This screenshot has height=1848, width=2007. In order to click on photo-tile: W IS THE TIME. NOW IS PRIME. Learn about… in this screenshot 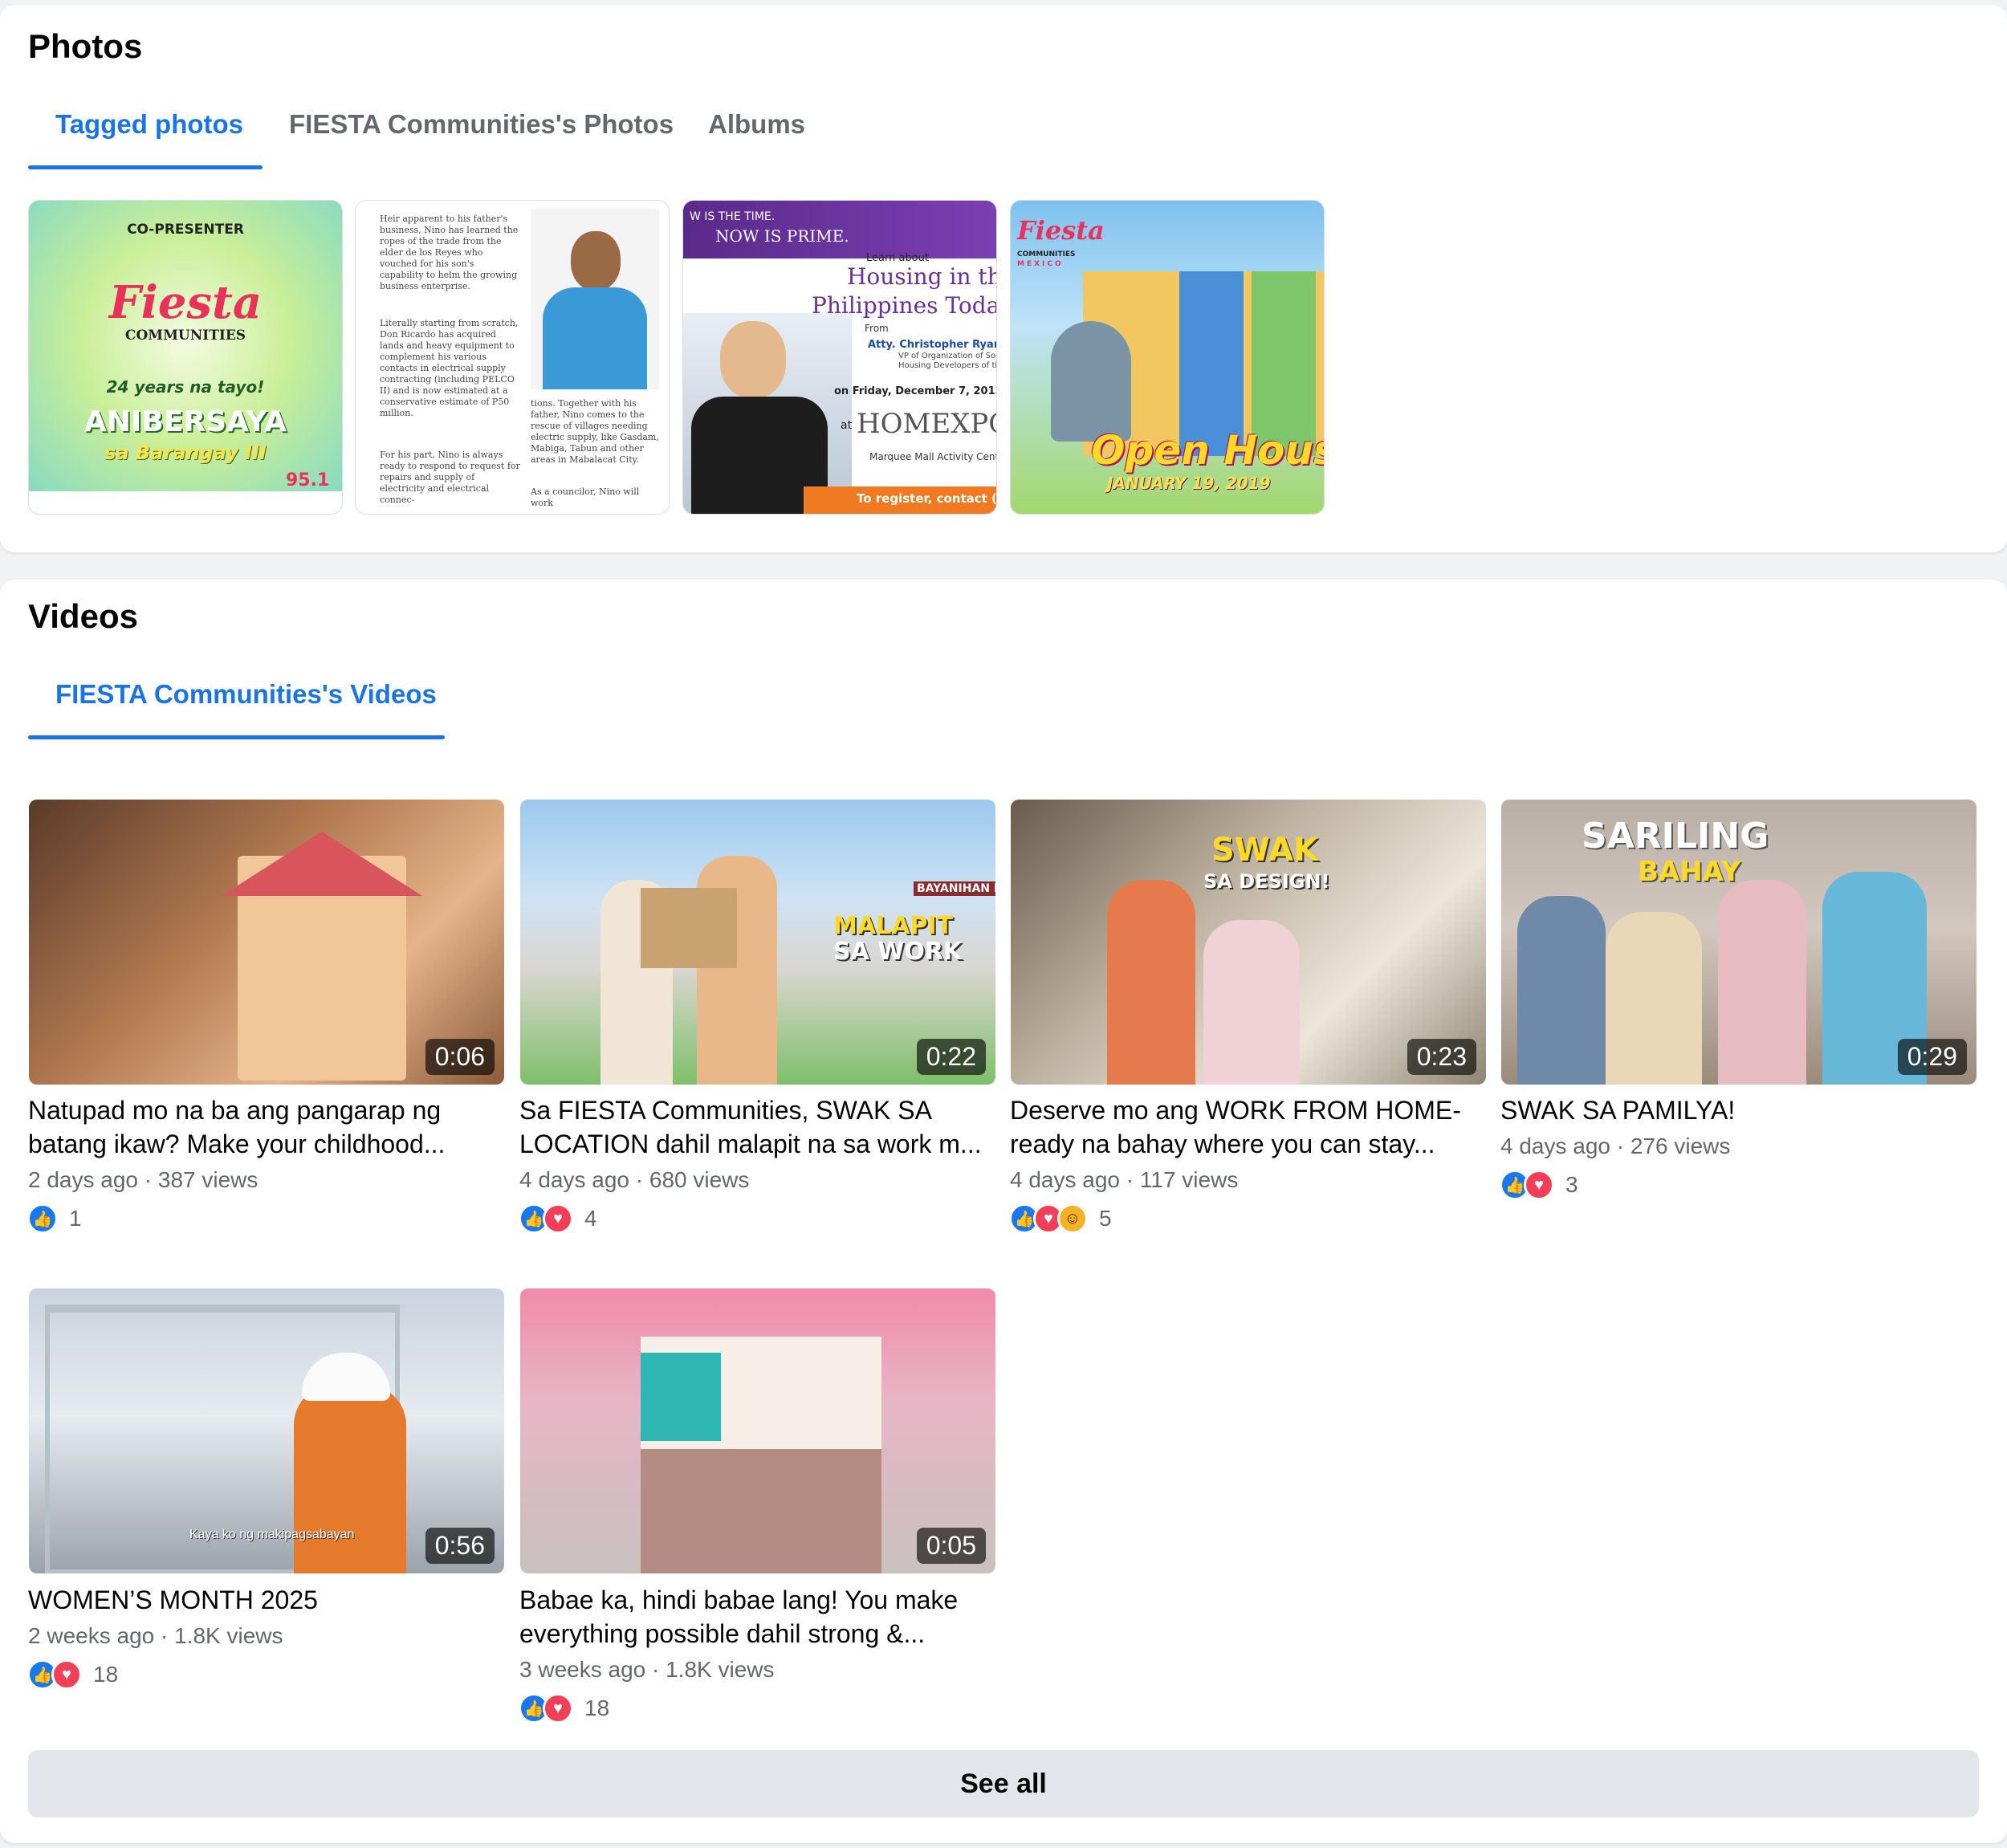, I will do `click(839, 357)`.